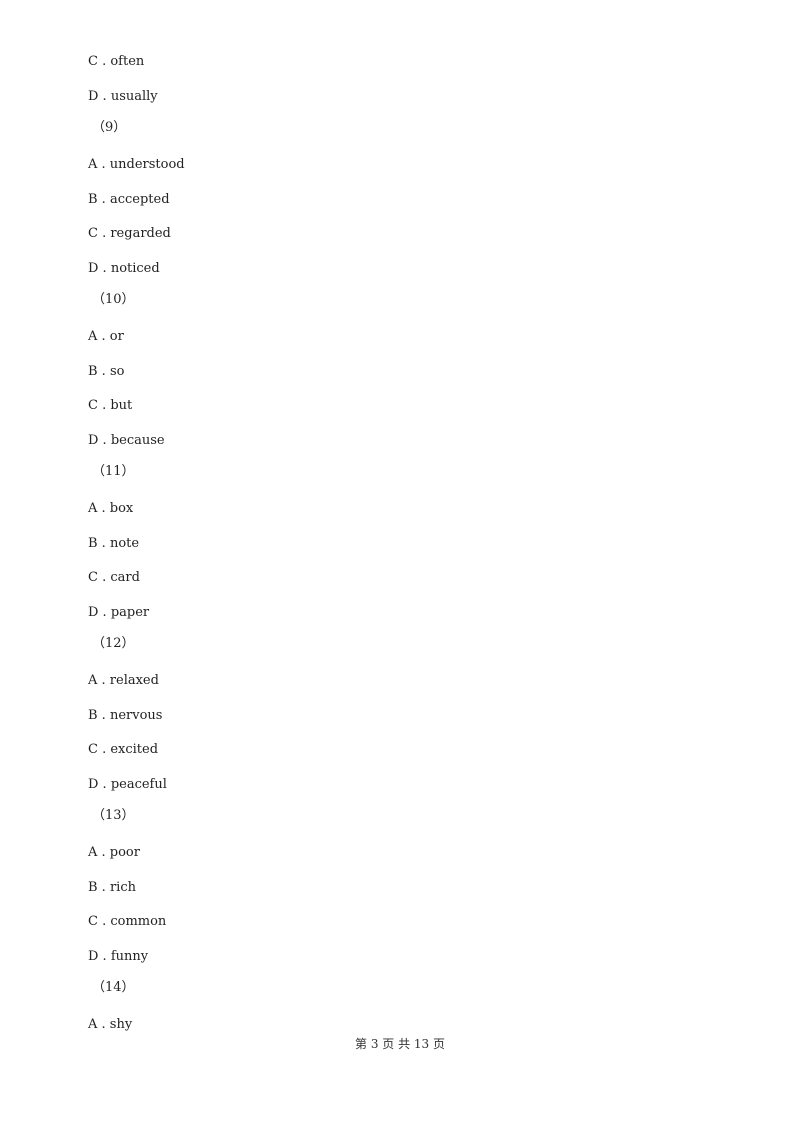 The width and height of the screenshot is (800, 1132). What do you see at coordinates (127, 784) in the screenshot?
I see `answer-option: D . peaceful` at bounding box center [127, 784].